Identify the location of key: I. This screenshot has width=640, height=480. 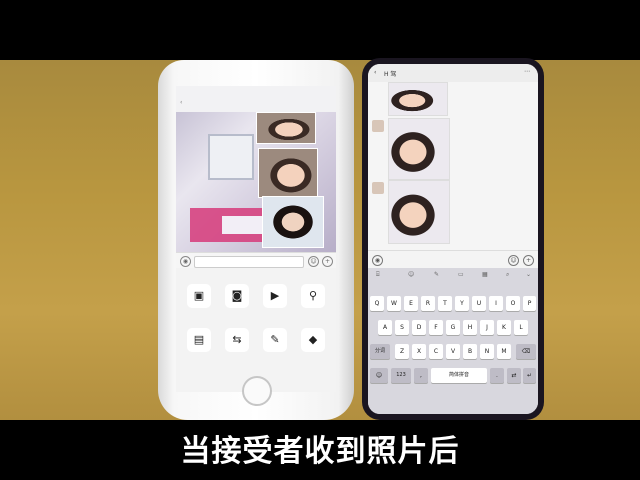
(496, 303).